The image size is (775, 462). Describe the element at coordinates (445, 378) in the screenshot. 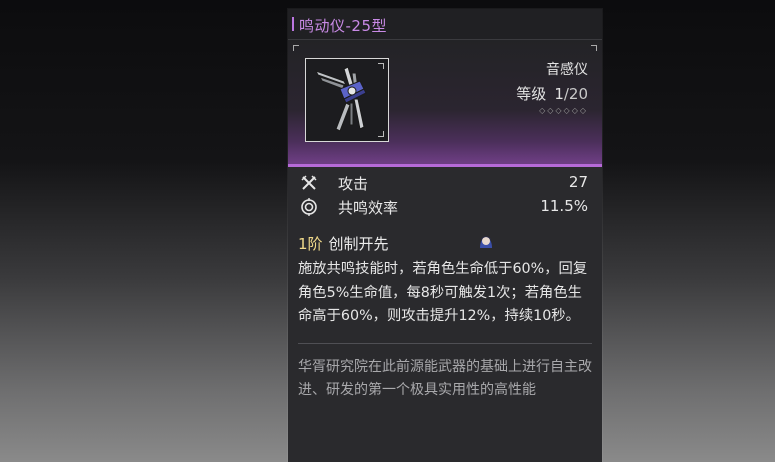

I see `lore-text: 华胥研究院在此前源能武器的基础上进行自主改进、研发的第一个极具实用性的高性能` at that location.